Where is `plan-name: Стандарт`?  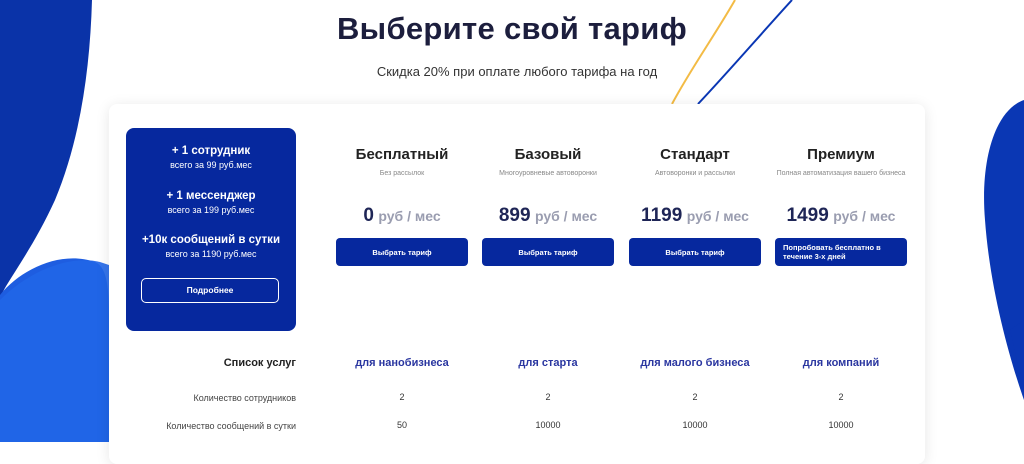 plan-name: Стандарт is located at coordinates (695, 154).